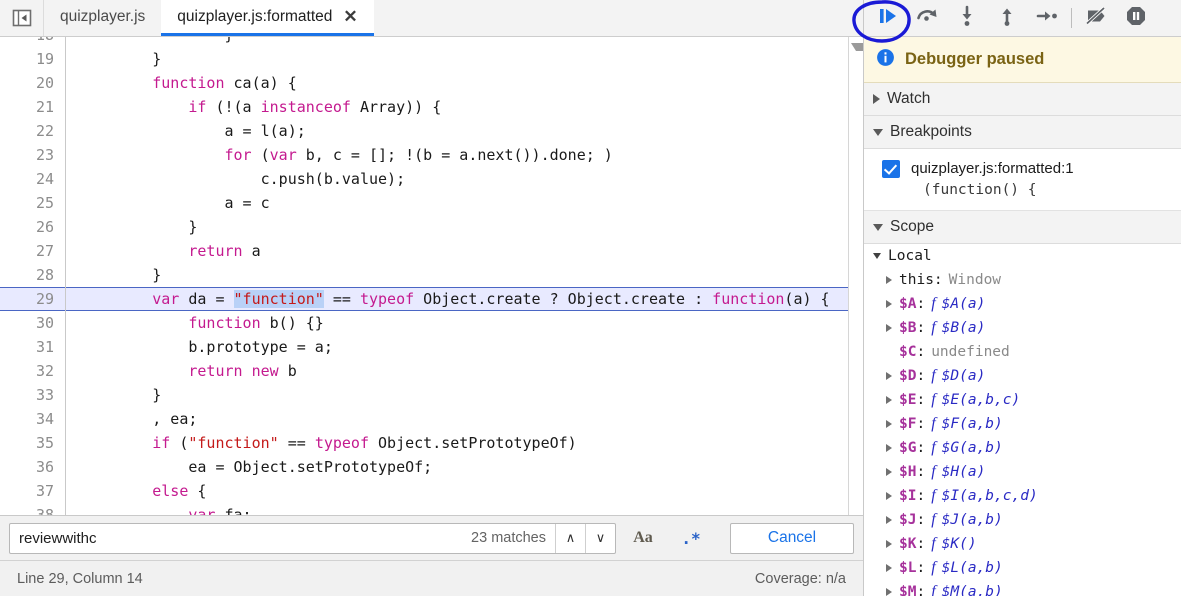  Describe the element at coordinates (33, 59) in the screenshot. I see `line-number: 19` at that location.